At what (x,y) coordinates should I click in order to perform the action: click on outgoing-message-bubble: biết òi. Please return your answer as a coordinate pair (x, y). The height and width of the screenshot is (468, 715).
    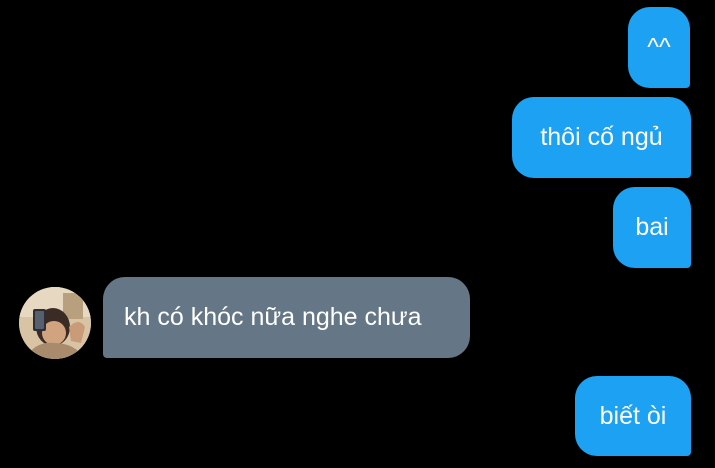
    Looking at the image, I should click on (633, 416).